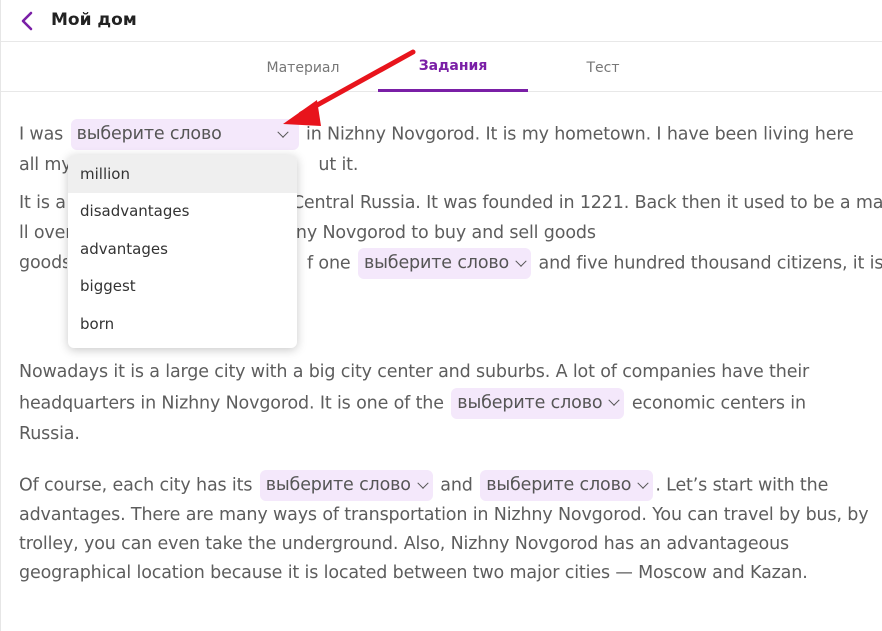 The height and width of the screenshot is (631, 882). Describe the element at coordinates (182, 286) in the screenshot. I see `dropdown-option-biggest: biggest` at that location.